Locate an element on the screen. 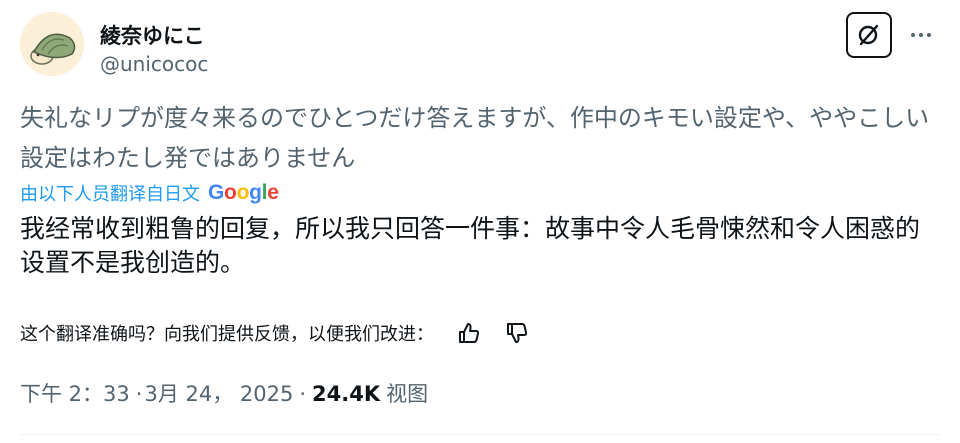 The height and width of the screenshot is (443, 960). divider is located at coordinates (480, 434).